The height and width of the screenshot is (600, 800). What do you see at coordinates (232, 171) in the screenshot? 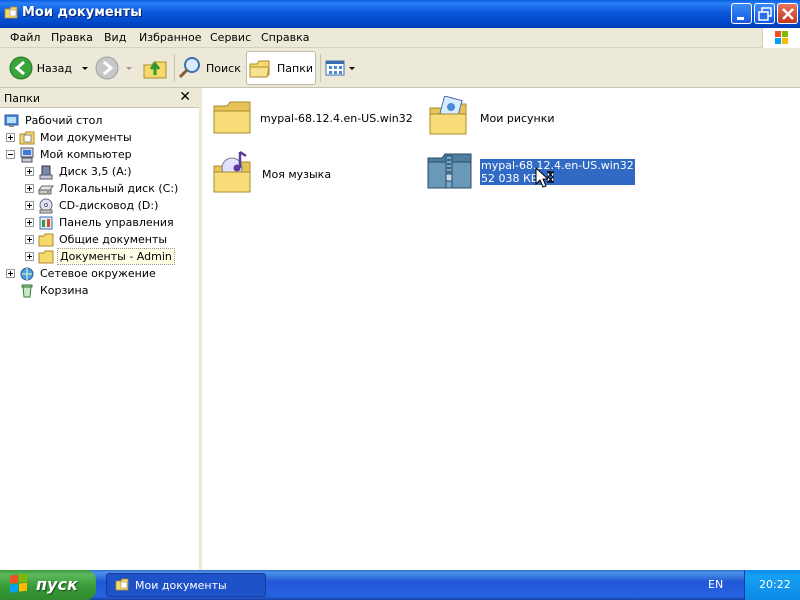
I see `music-folder-icon` at bounding box center [232, 171].